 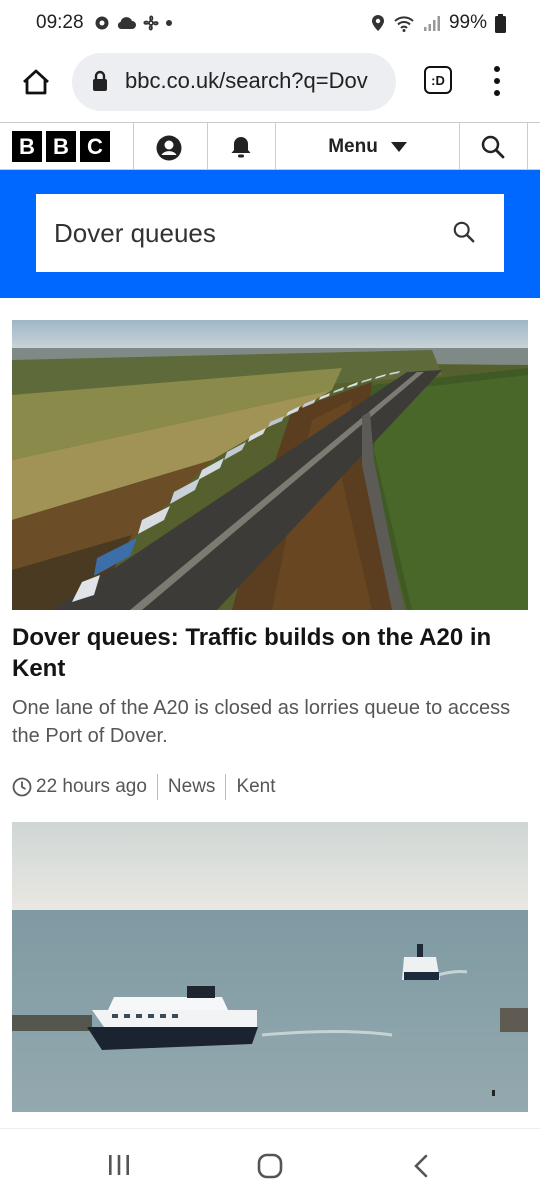 I want to click on bbc-logo: B B C, so click(x=61, y=146).